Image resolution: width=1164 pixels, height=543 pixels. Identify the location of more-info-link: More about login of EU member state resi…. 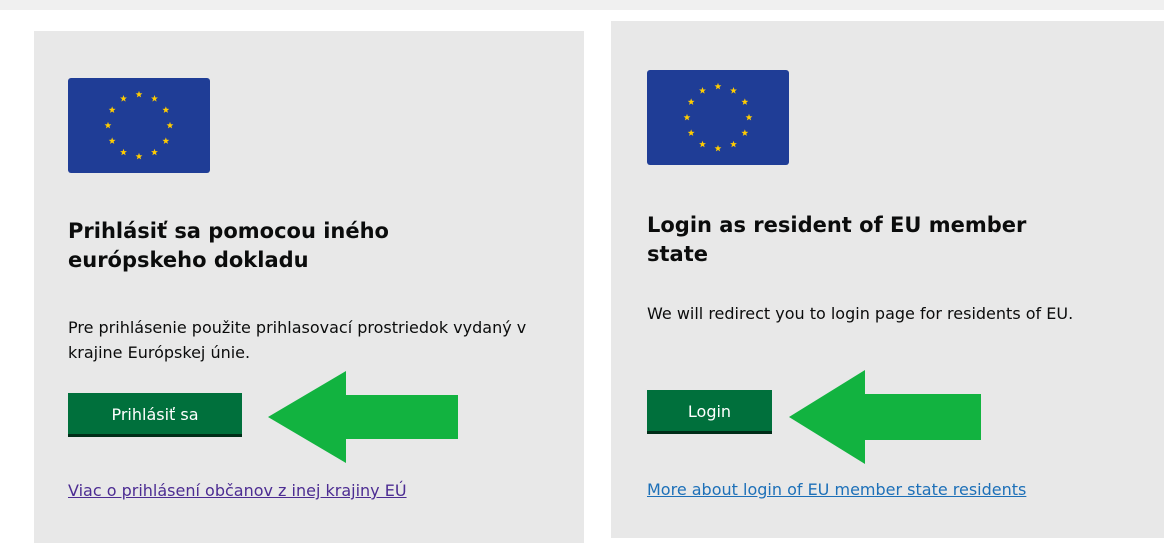
(836, 490).